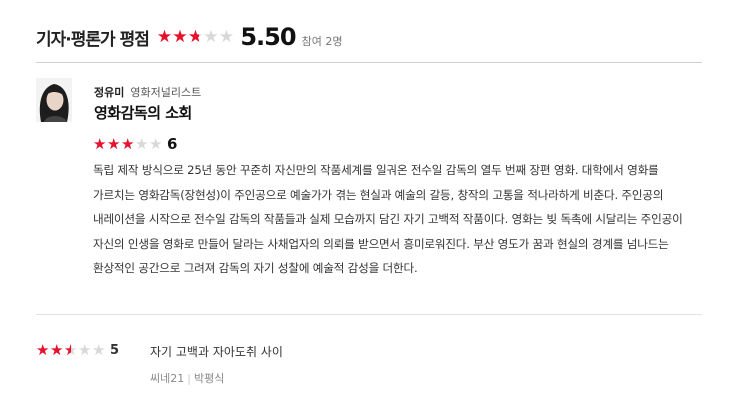 This screenshot has height=403, width=740. What do you see at coordinates (322, 41) in the screenshot?
I see `participant-count: 참여 2명` at bounding box center [322, 41].